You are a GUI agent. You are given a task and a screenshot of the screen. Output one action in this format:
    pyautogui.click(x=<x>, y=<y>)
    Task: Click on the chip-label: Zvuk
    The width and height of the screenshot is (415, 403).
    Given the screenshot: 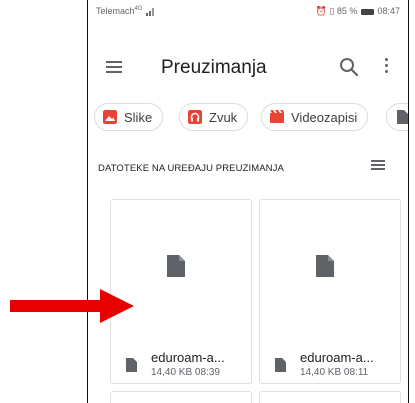 What is the action you would take?
    pyautogui.click(x=223, y=117)
    